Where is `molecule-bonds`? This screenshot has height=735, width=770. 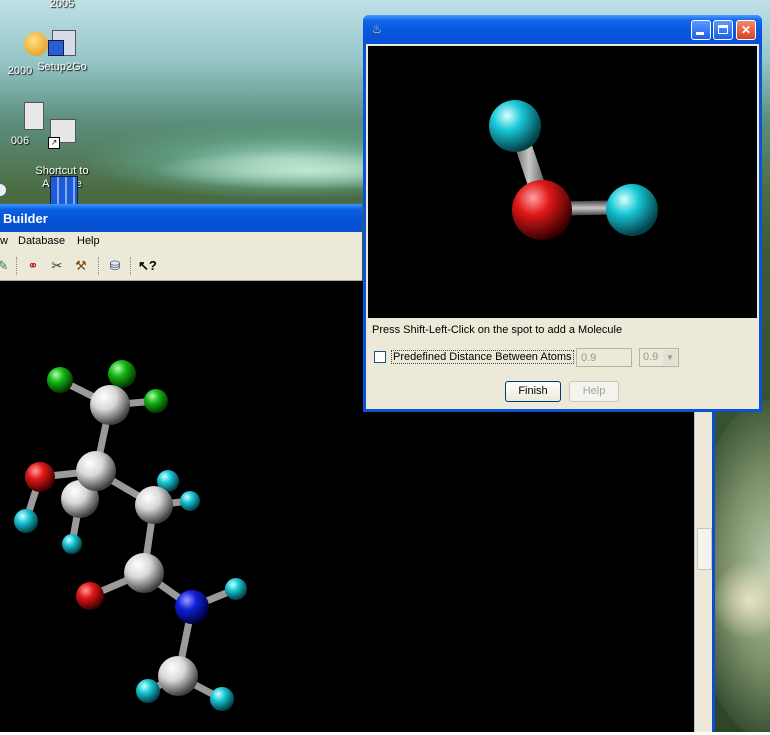 molecule-bonds is located at coordinates (131, 536).